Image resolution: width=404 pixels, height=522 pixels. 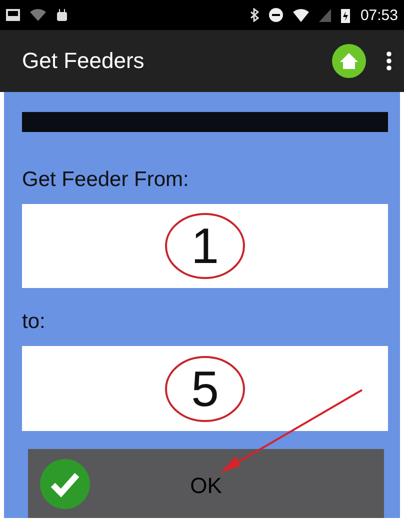 I want to click on robot-icon, so click(x=62, y=15).